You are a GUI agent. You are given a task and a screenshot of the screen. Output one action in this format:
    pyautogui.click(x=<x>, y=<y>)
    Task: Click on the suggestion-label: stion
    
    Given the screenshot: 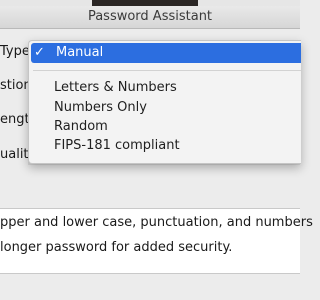 What is the action you would take?
    pyautogui.click(x=16, y=85)
    